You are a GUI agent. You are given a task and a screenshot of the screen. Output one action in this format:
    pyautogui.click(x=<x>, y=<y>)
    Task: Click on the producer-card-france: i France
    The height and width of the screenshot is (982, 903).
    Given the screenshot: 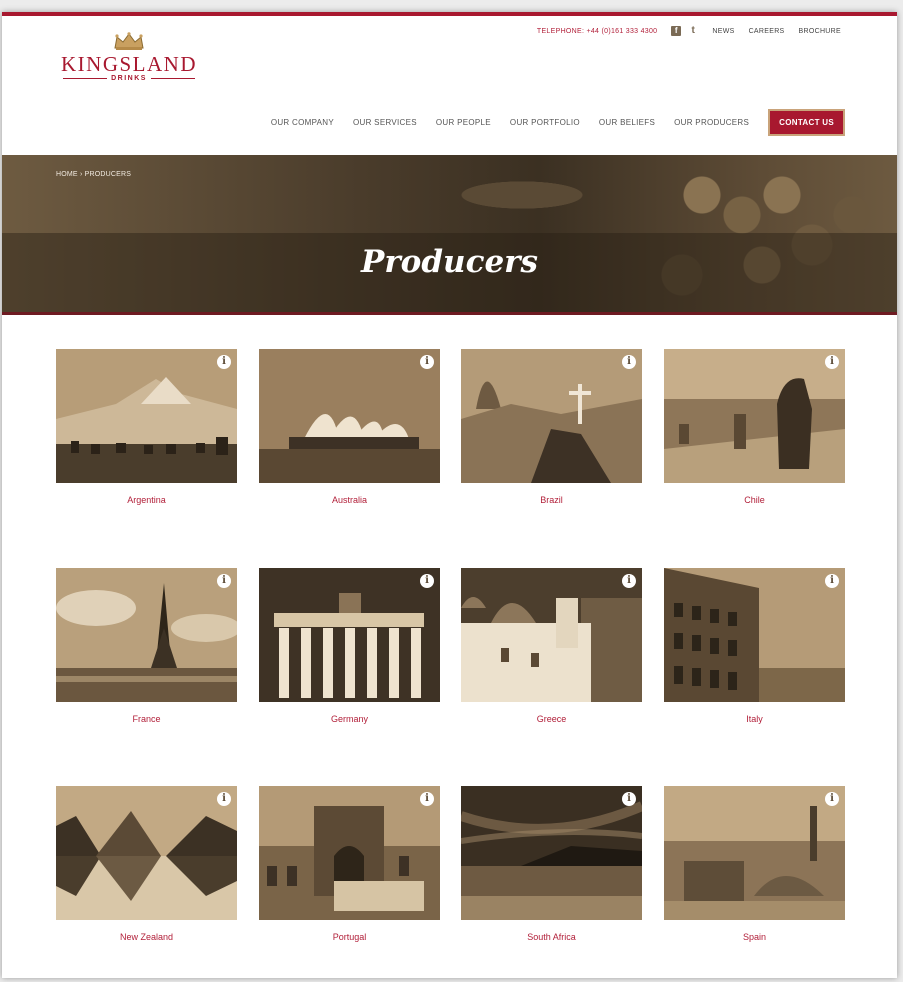 What is the action you would take?
    pyautogui.click(x=146, y=646)
    